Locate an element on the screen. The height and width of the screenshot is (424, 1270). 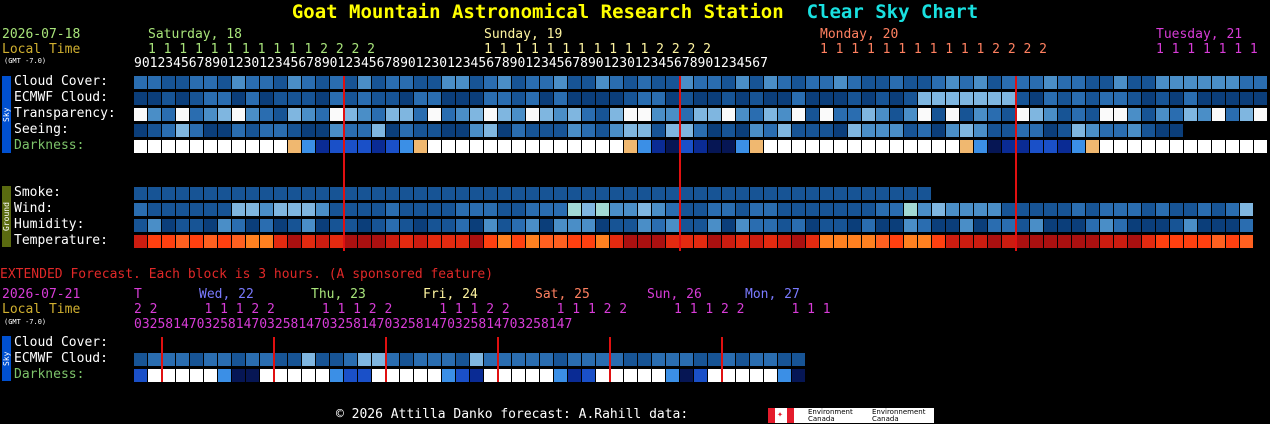
humidity-row is located at coordinates (694, 225).